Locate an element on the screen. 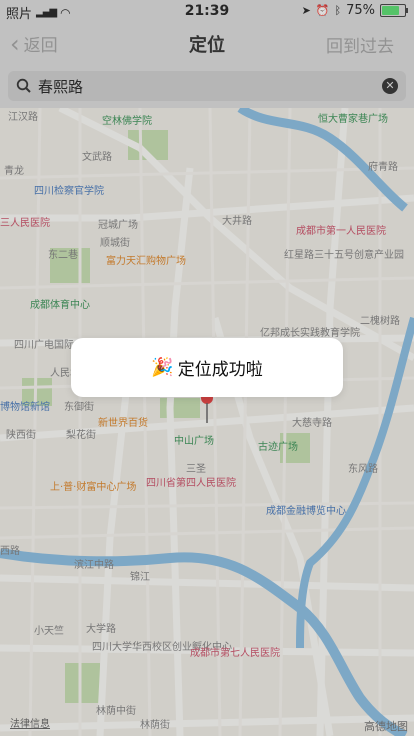 The image size is (414, 736). success-toast: 🎉 定位成功啦 is located at coordinates (207, 367).